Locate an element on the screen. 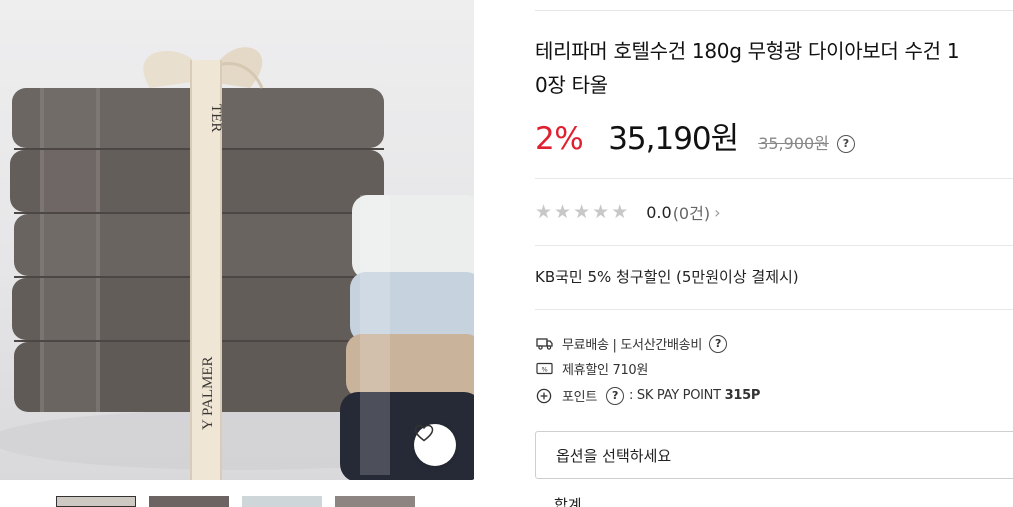 This screenshot has width=1013, height=507. shipping-info: 무료배송 | 도서산간배송비 ? is located at coordinates (631, 343).